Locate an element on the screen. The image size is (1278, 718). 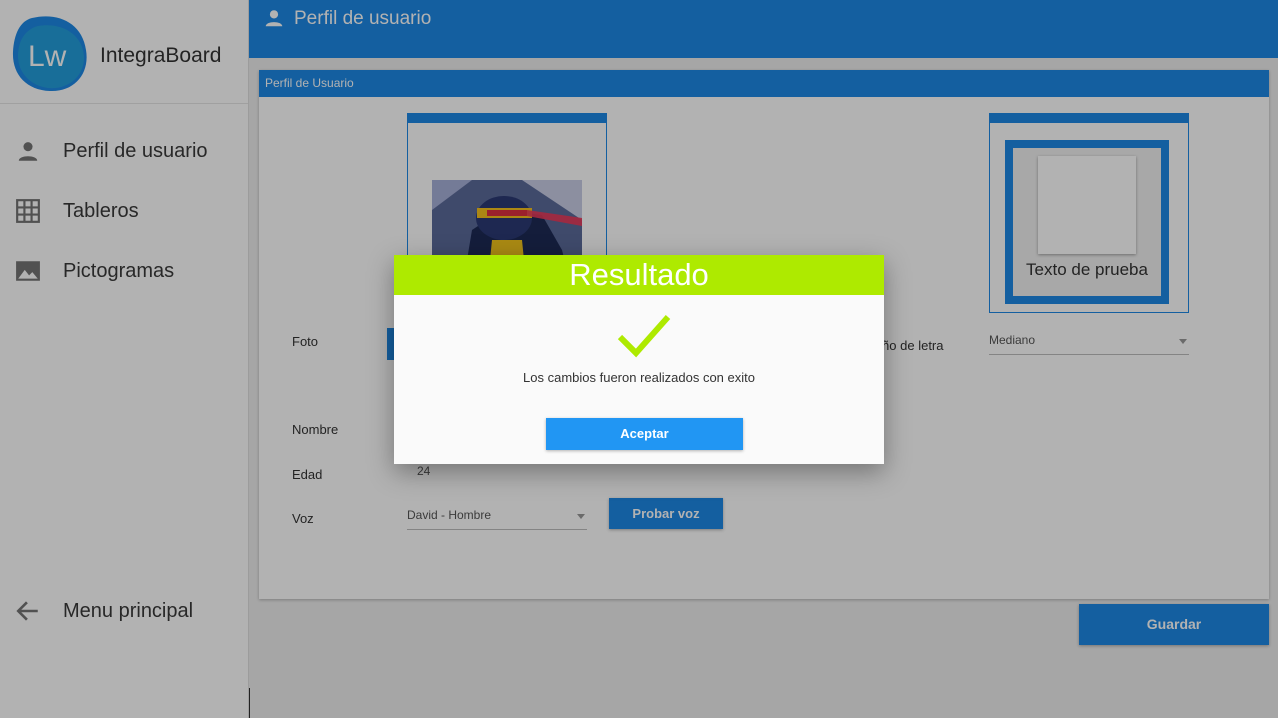
checkmark-icon is located at coordinates (644, 336).